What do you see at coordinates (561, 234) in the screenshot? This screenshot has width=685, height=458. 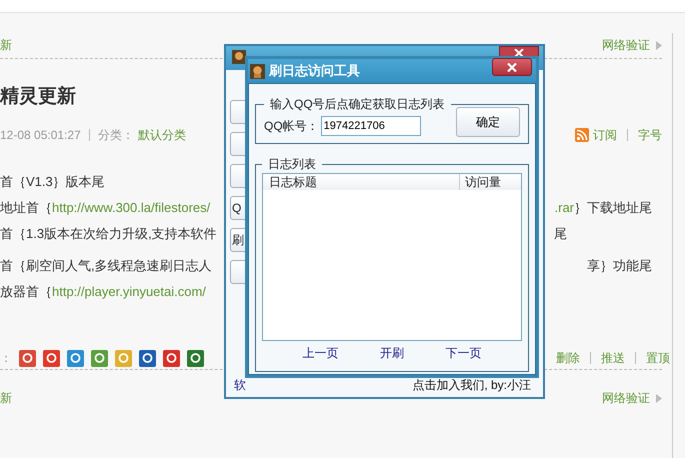 I see `content-line: 尾` at bounding box center [561, 234].